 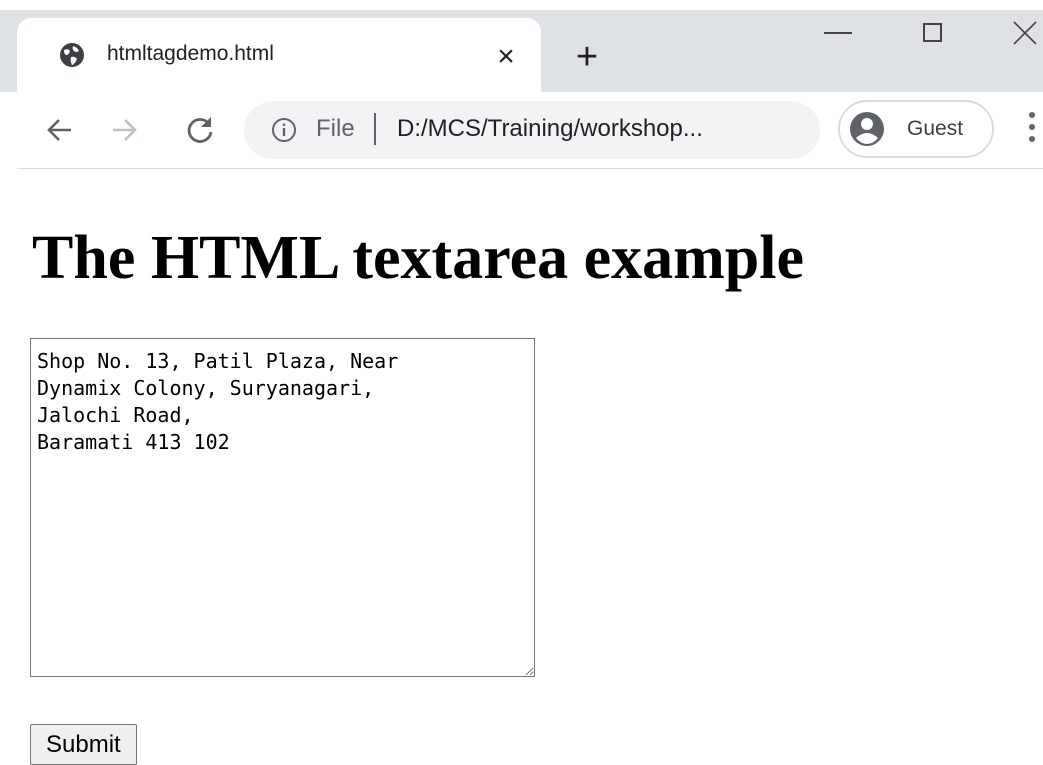 What do you see at coordinates (83, 744) in the screenshot?
I see `submit-button: Submit` at bounding box center [83, 744].